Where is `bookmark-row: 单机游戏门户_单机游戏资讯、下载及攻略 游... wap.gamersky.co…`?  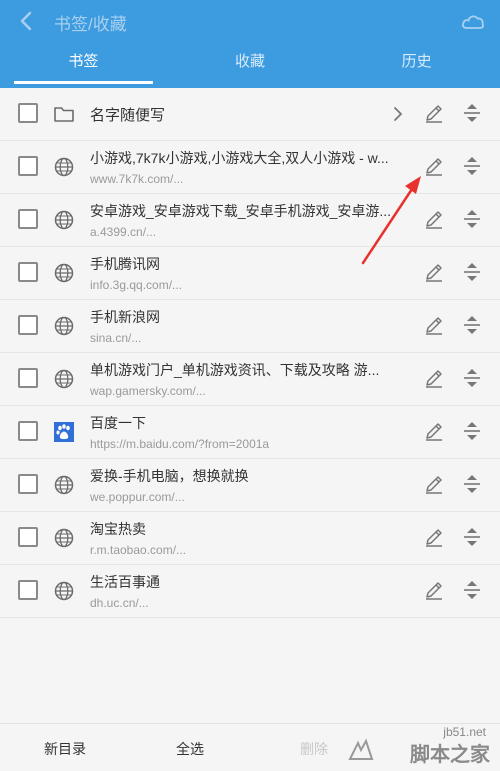 bookmark-row: 单机游戏门户_单机游戏资讯、下载及攻略 游... wap.gamersky.co… is located at coordinates (250, 379).